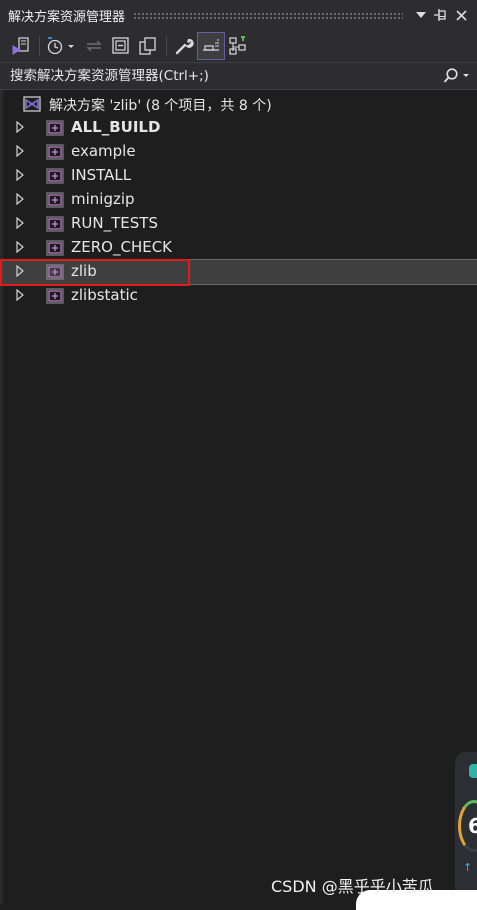 This screenshot has width=477, height=910. Describe the element at coordinates (238, 200) in the screenshot. I see `project-node-minigzip: minigzip` at that location.